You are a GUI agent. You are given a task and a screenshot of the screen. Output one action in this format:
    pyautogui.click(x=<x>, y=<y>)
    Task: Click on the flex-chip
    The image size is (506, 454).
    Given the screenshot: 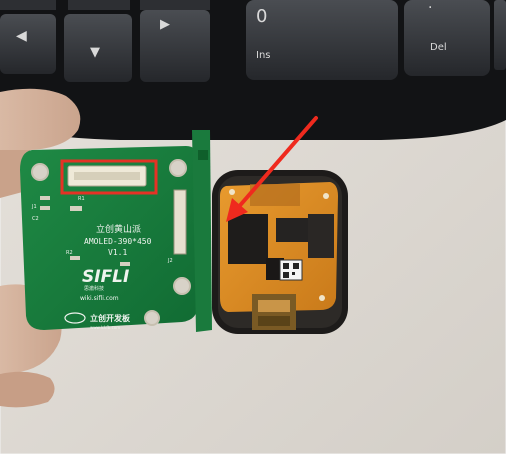 What is the action you would take?
    pyautogui.click(x=248, y=239)
    